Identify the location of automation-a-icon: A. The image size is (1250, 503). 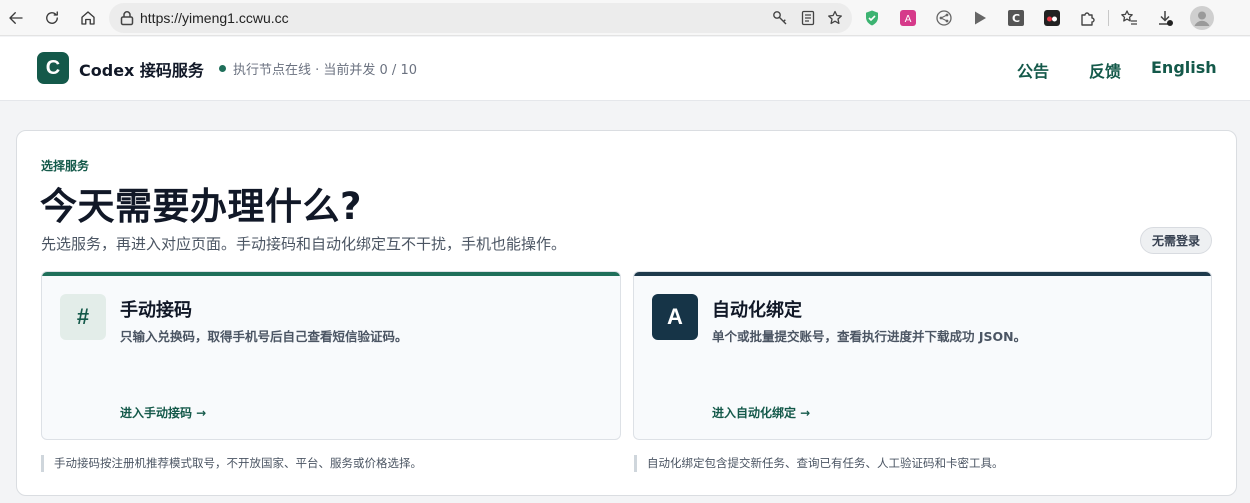
(675, 317).